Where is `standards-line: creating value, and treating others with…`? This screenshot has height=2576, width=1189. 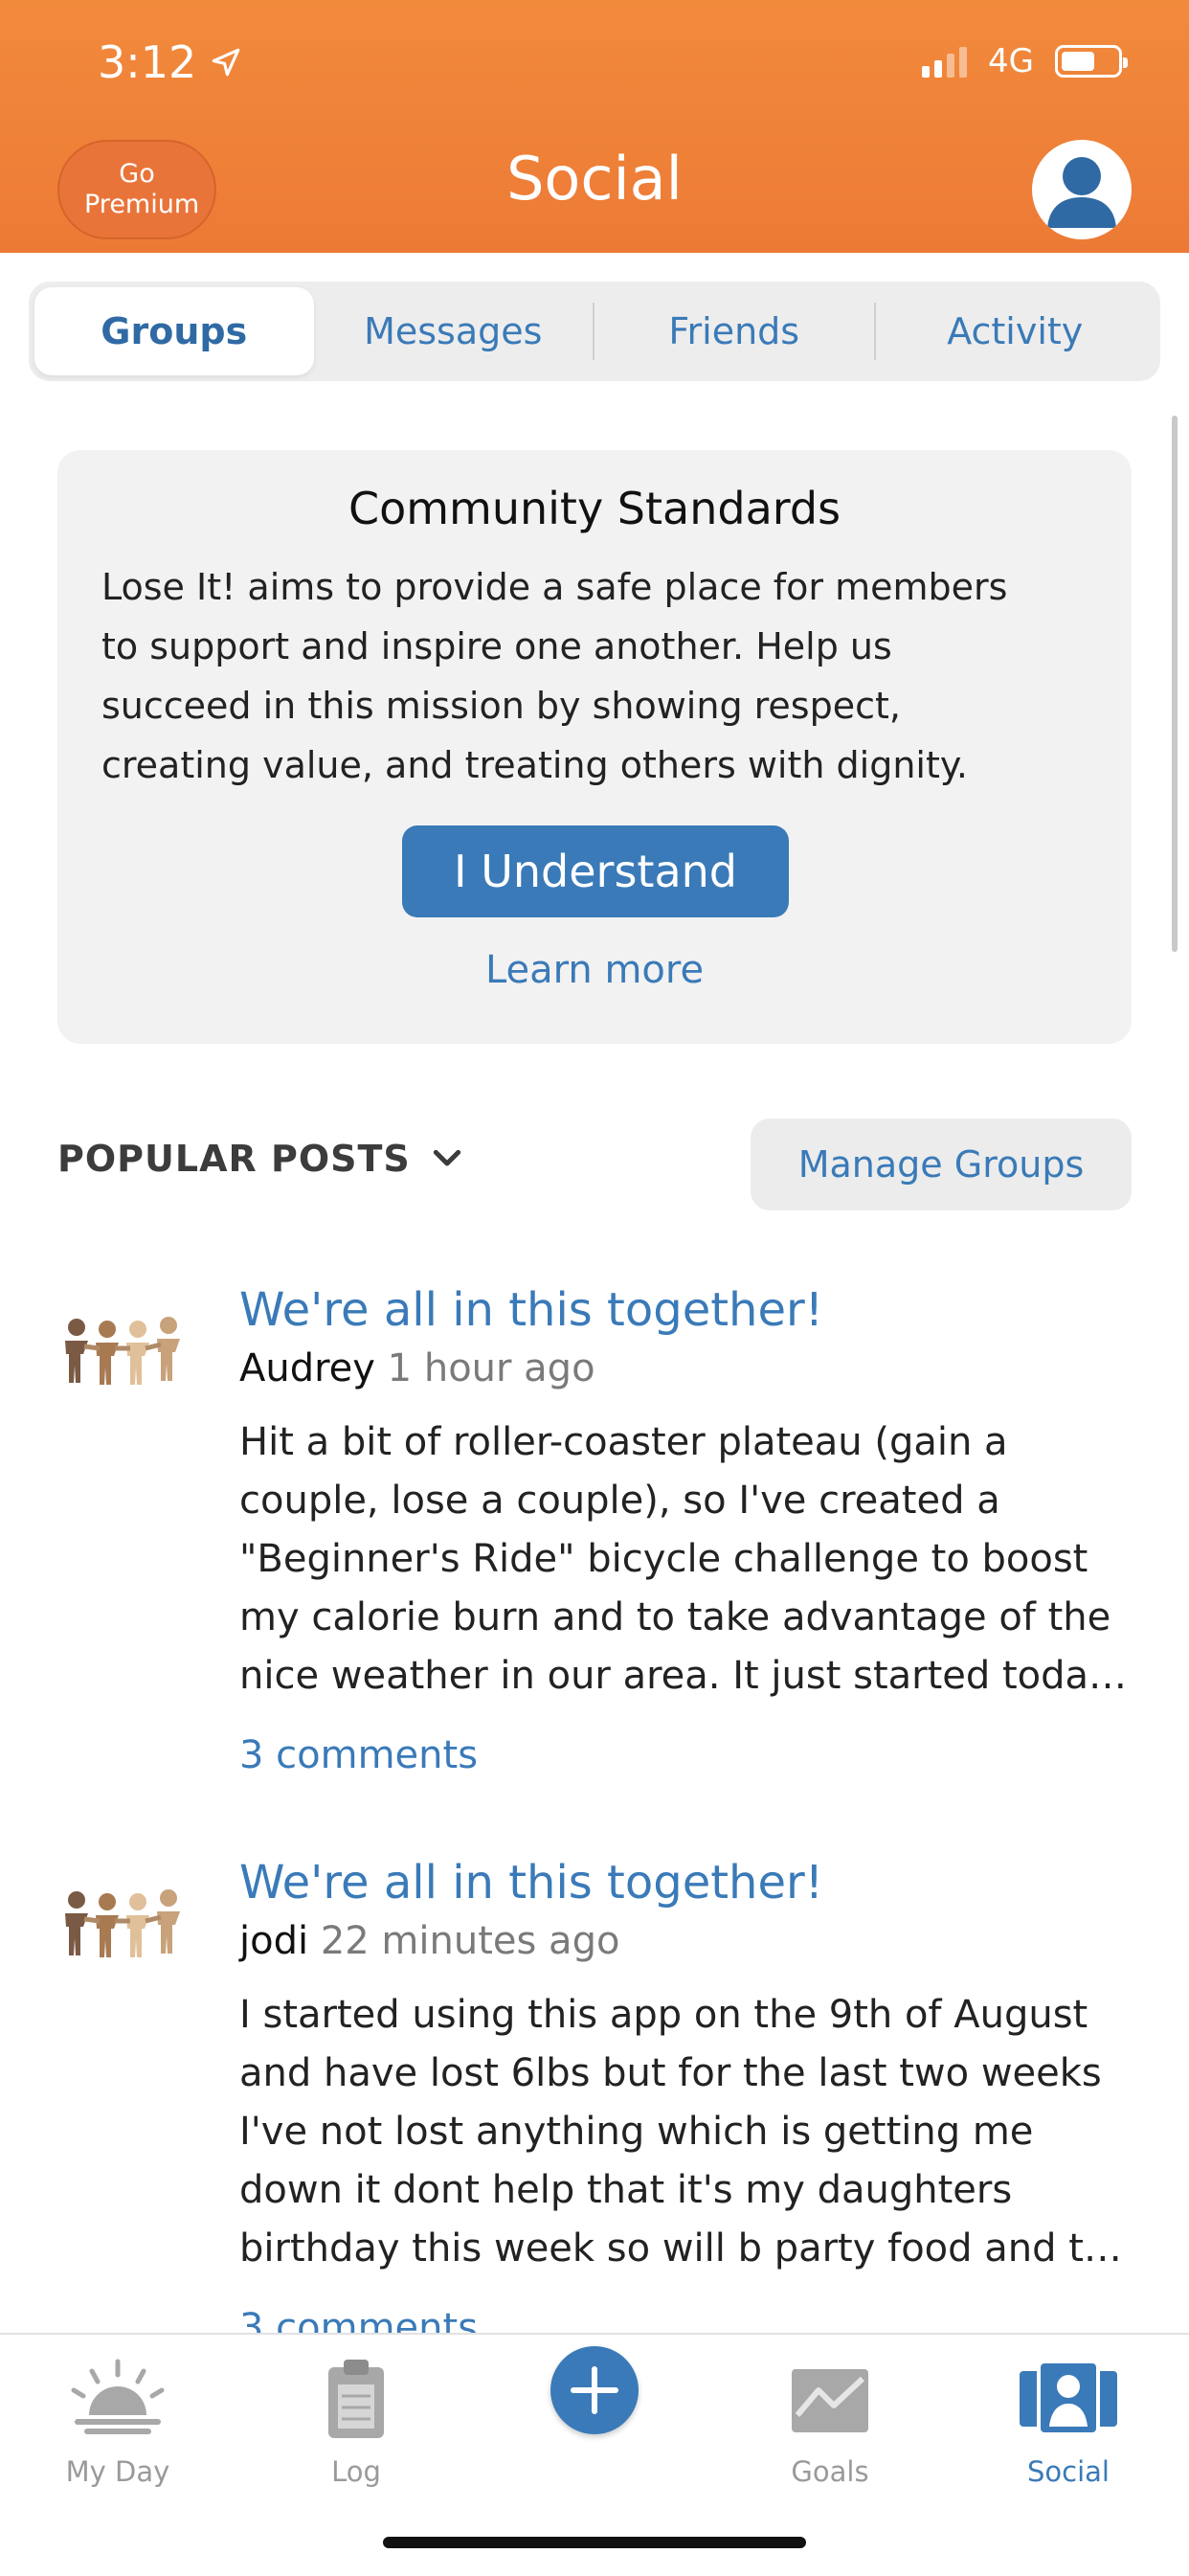
standards-line: creating value, and treating others with… is located at coordinates (535, 765).